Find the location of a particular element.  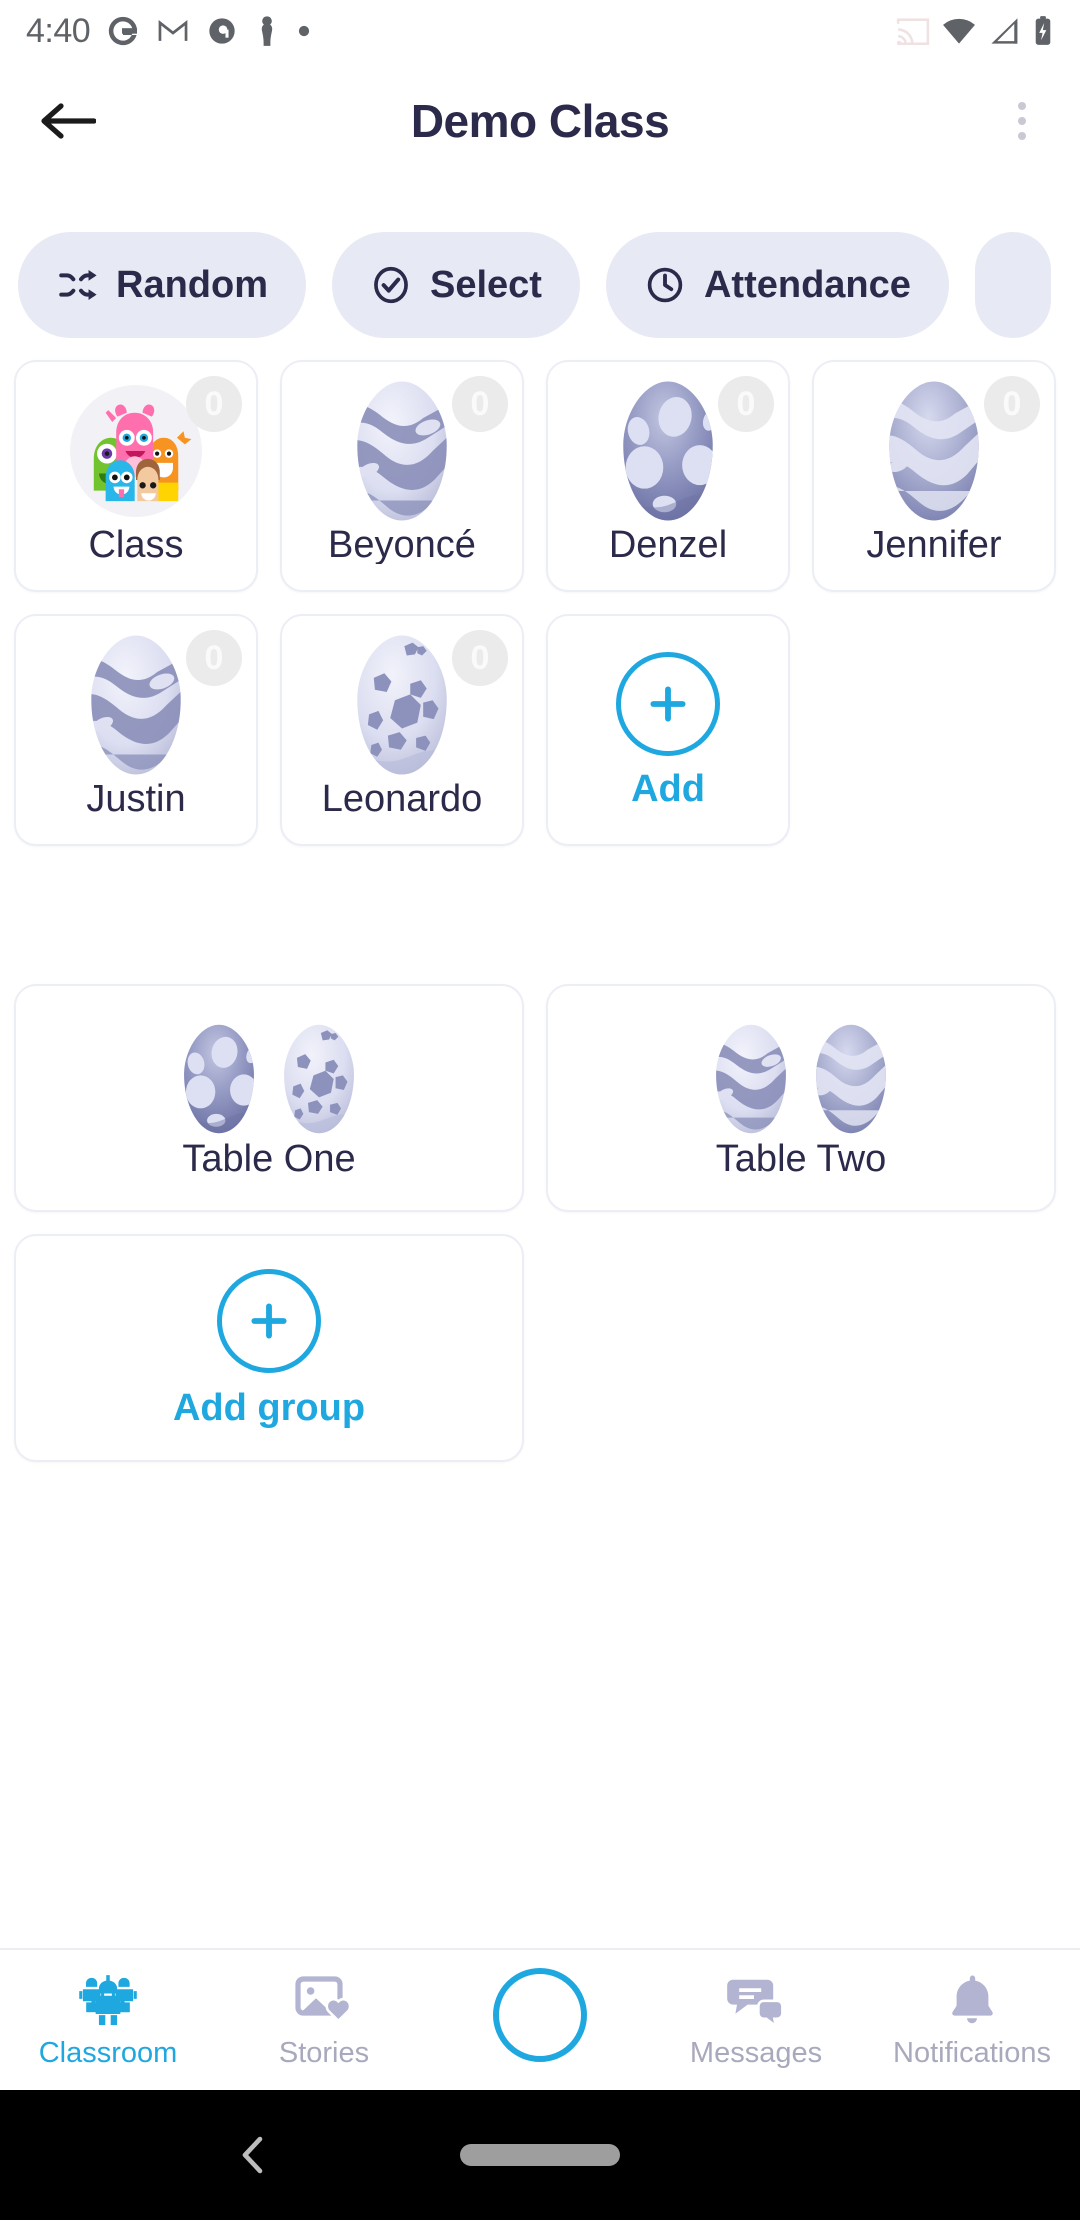

app-bar: Demo Class is located at coordinates (540, 121).